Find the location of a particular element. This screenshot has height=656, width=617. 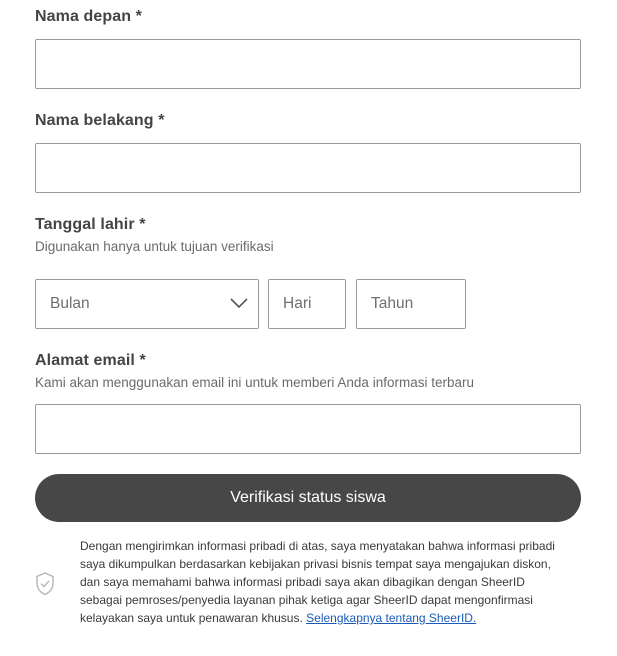

day-input: Hari is located at coordinates (307, 304).